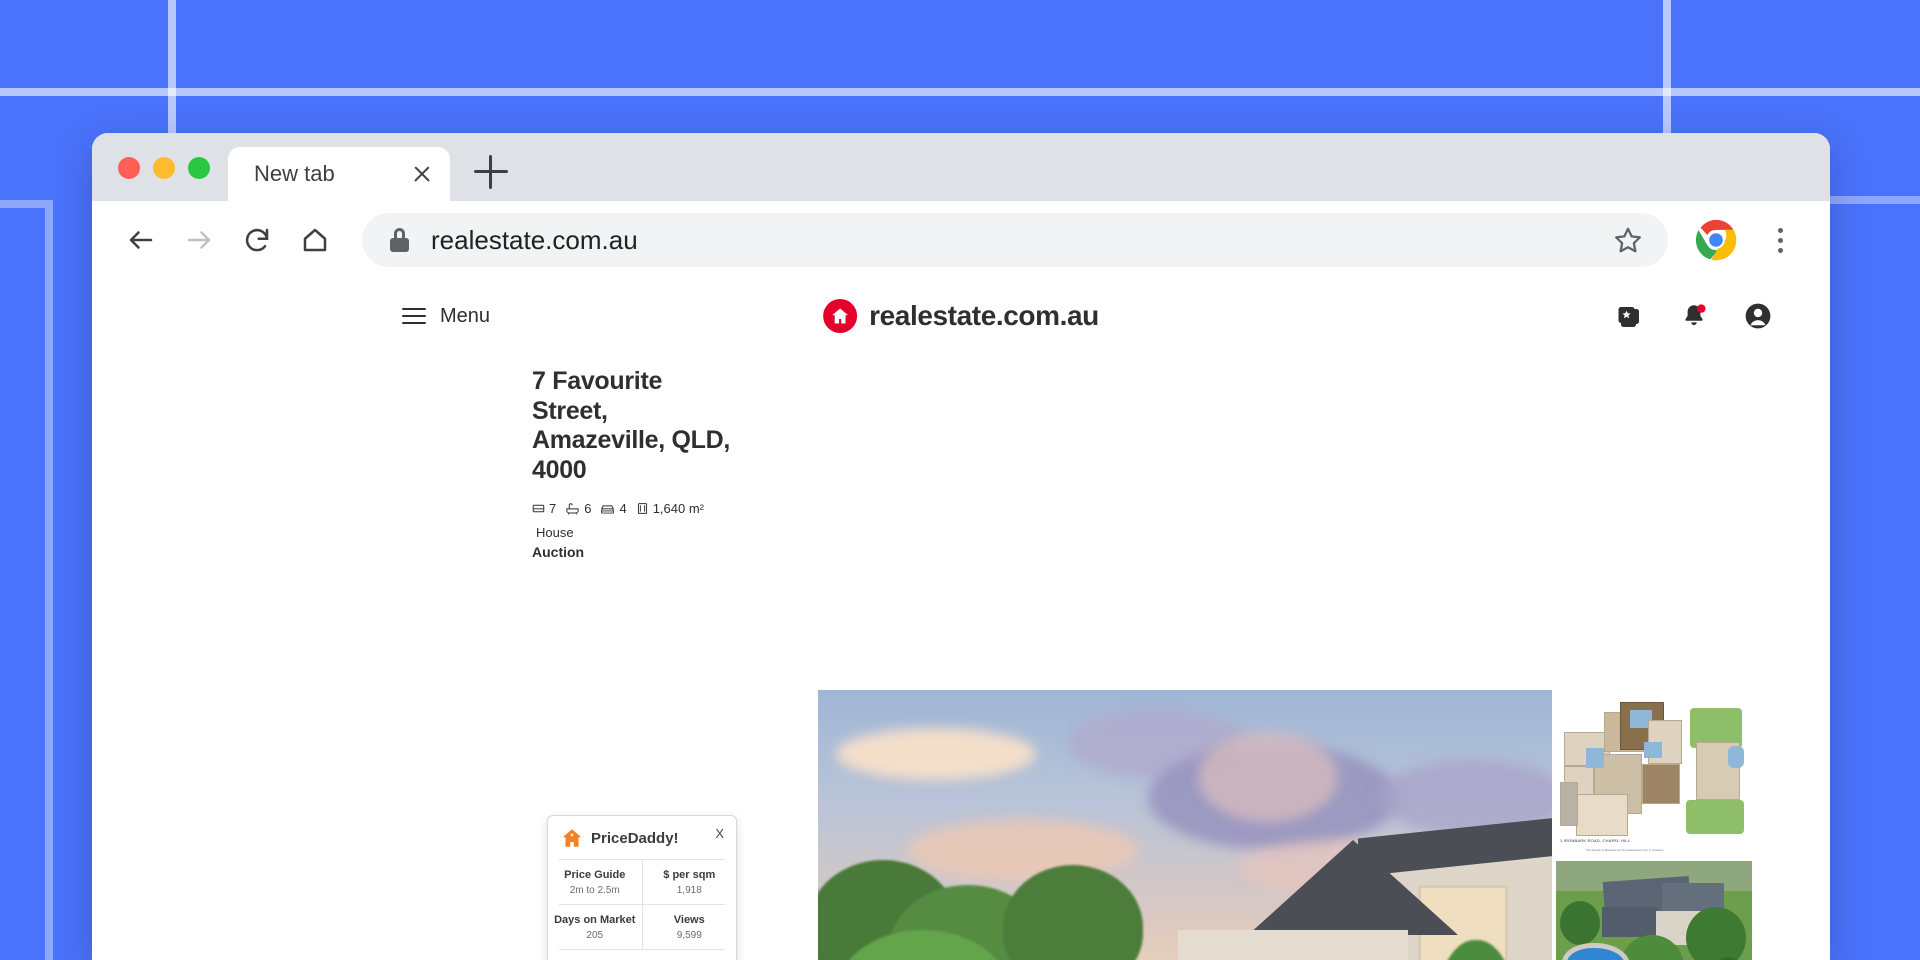 The height and width of the screenshot is (960, 1920). Describe the element at coordinates (689, 882) in the screenshot. I see `stat-price-per-sqm: $ per sqm 1,918` at that location.